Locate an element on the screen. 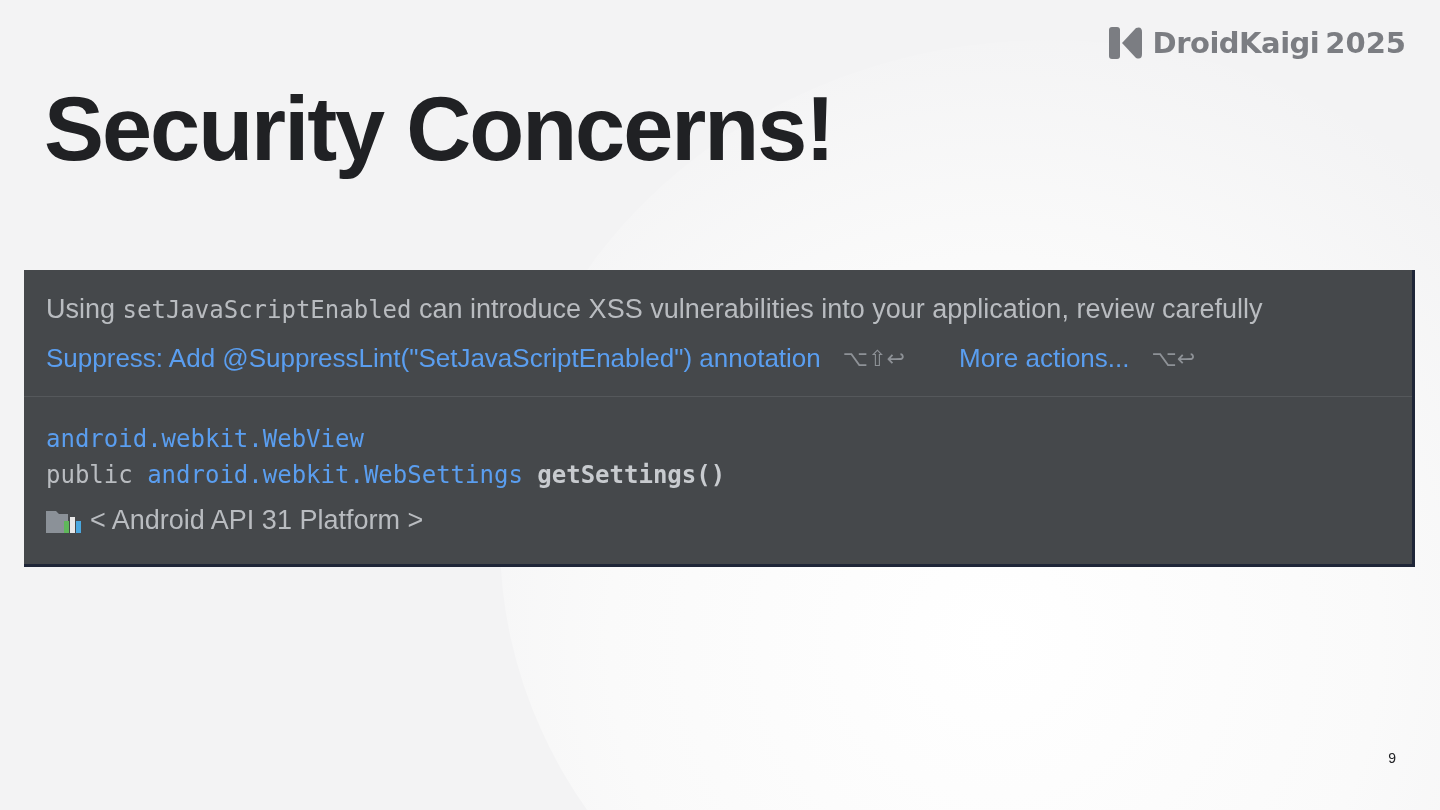 The image size is (1440, 810). library-name: < Android API 31 Platform > is located at coordinates (257, 520).